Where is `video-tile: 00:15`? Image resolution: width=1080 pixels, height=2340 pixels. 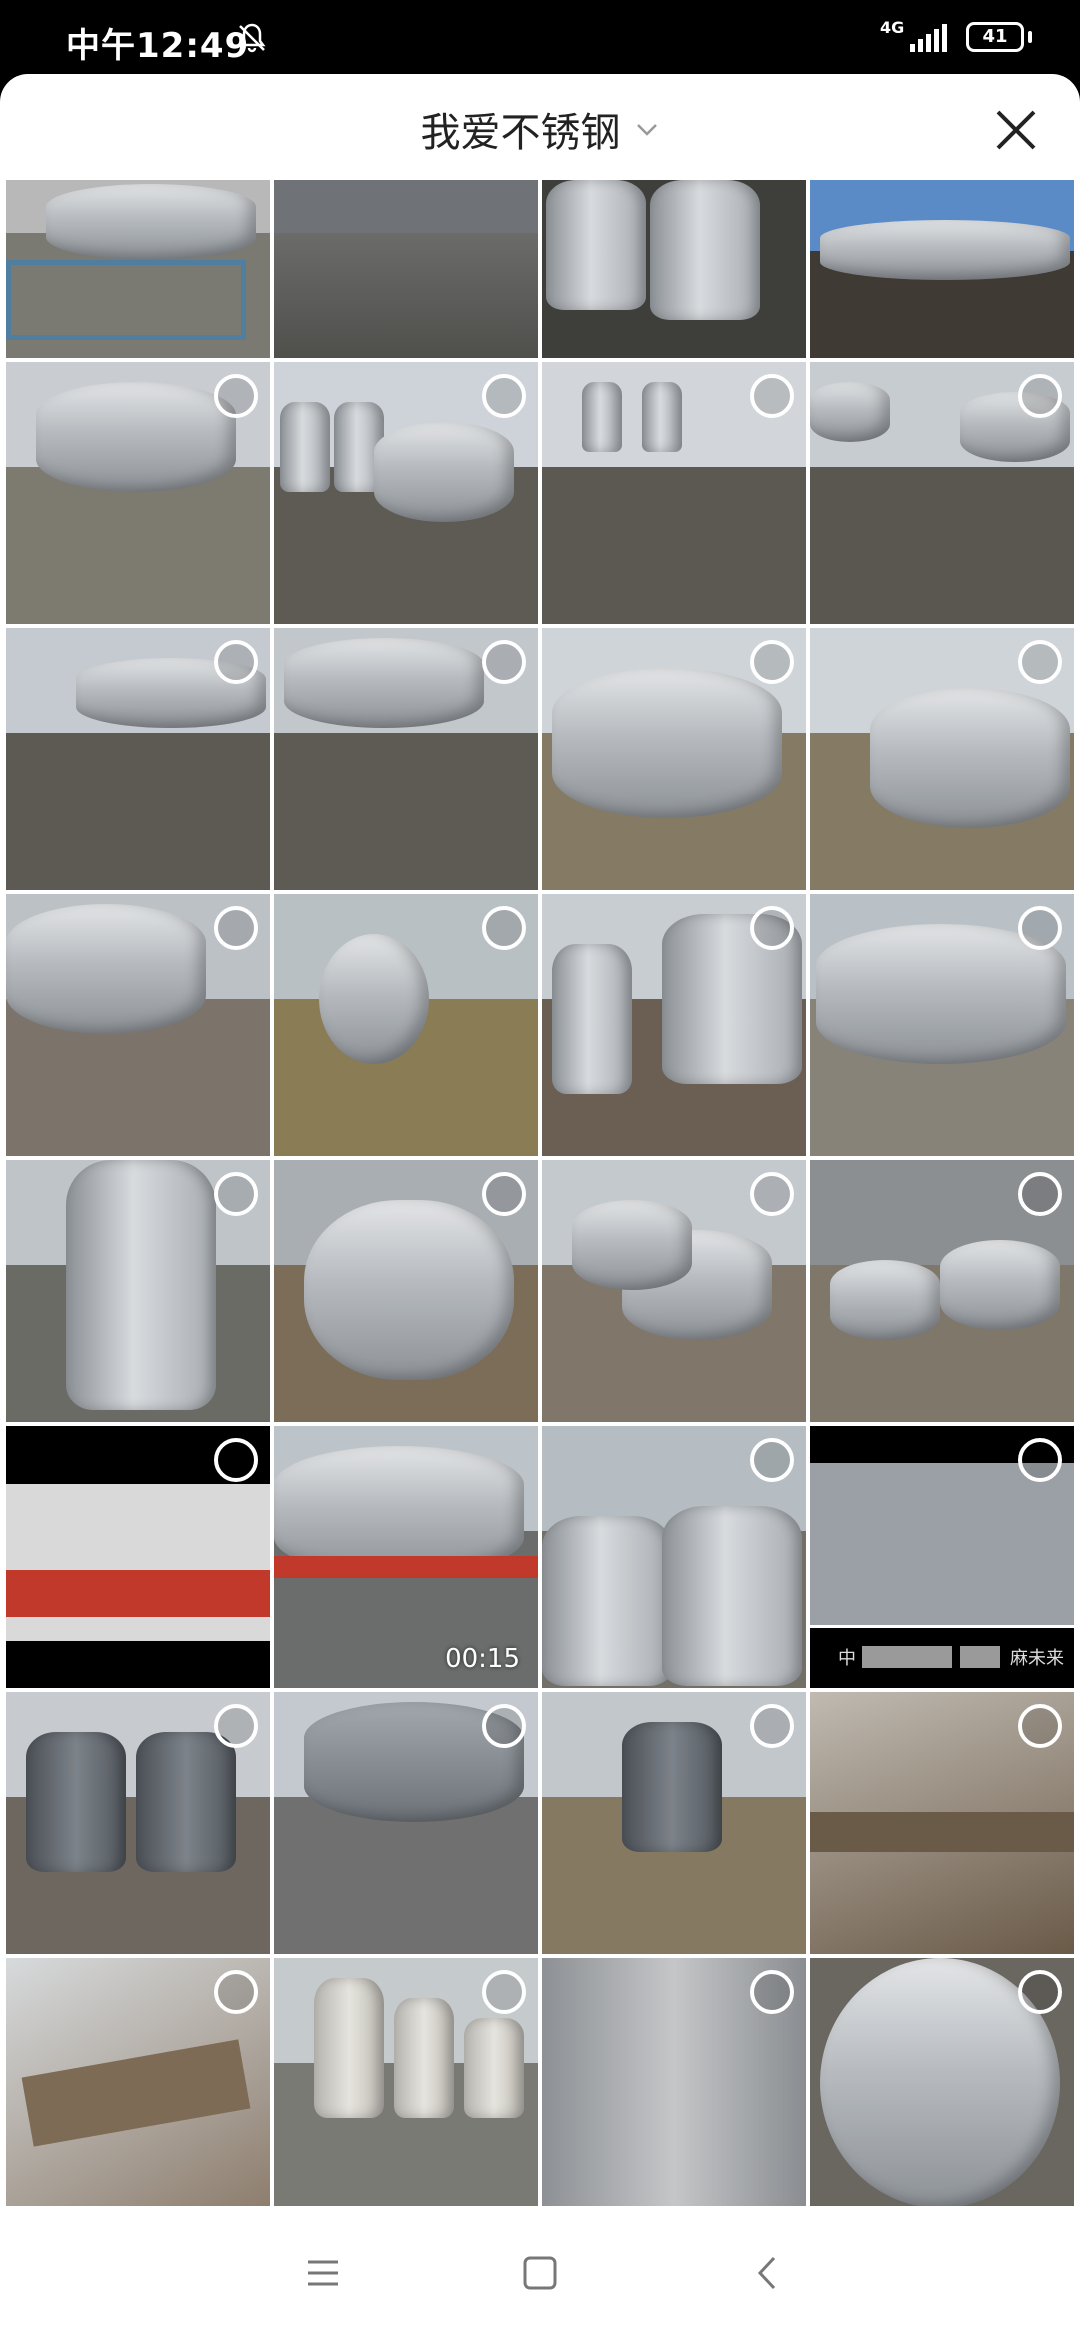
video-tile: 00:15 is located at coordinates (406, 1557).